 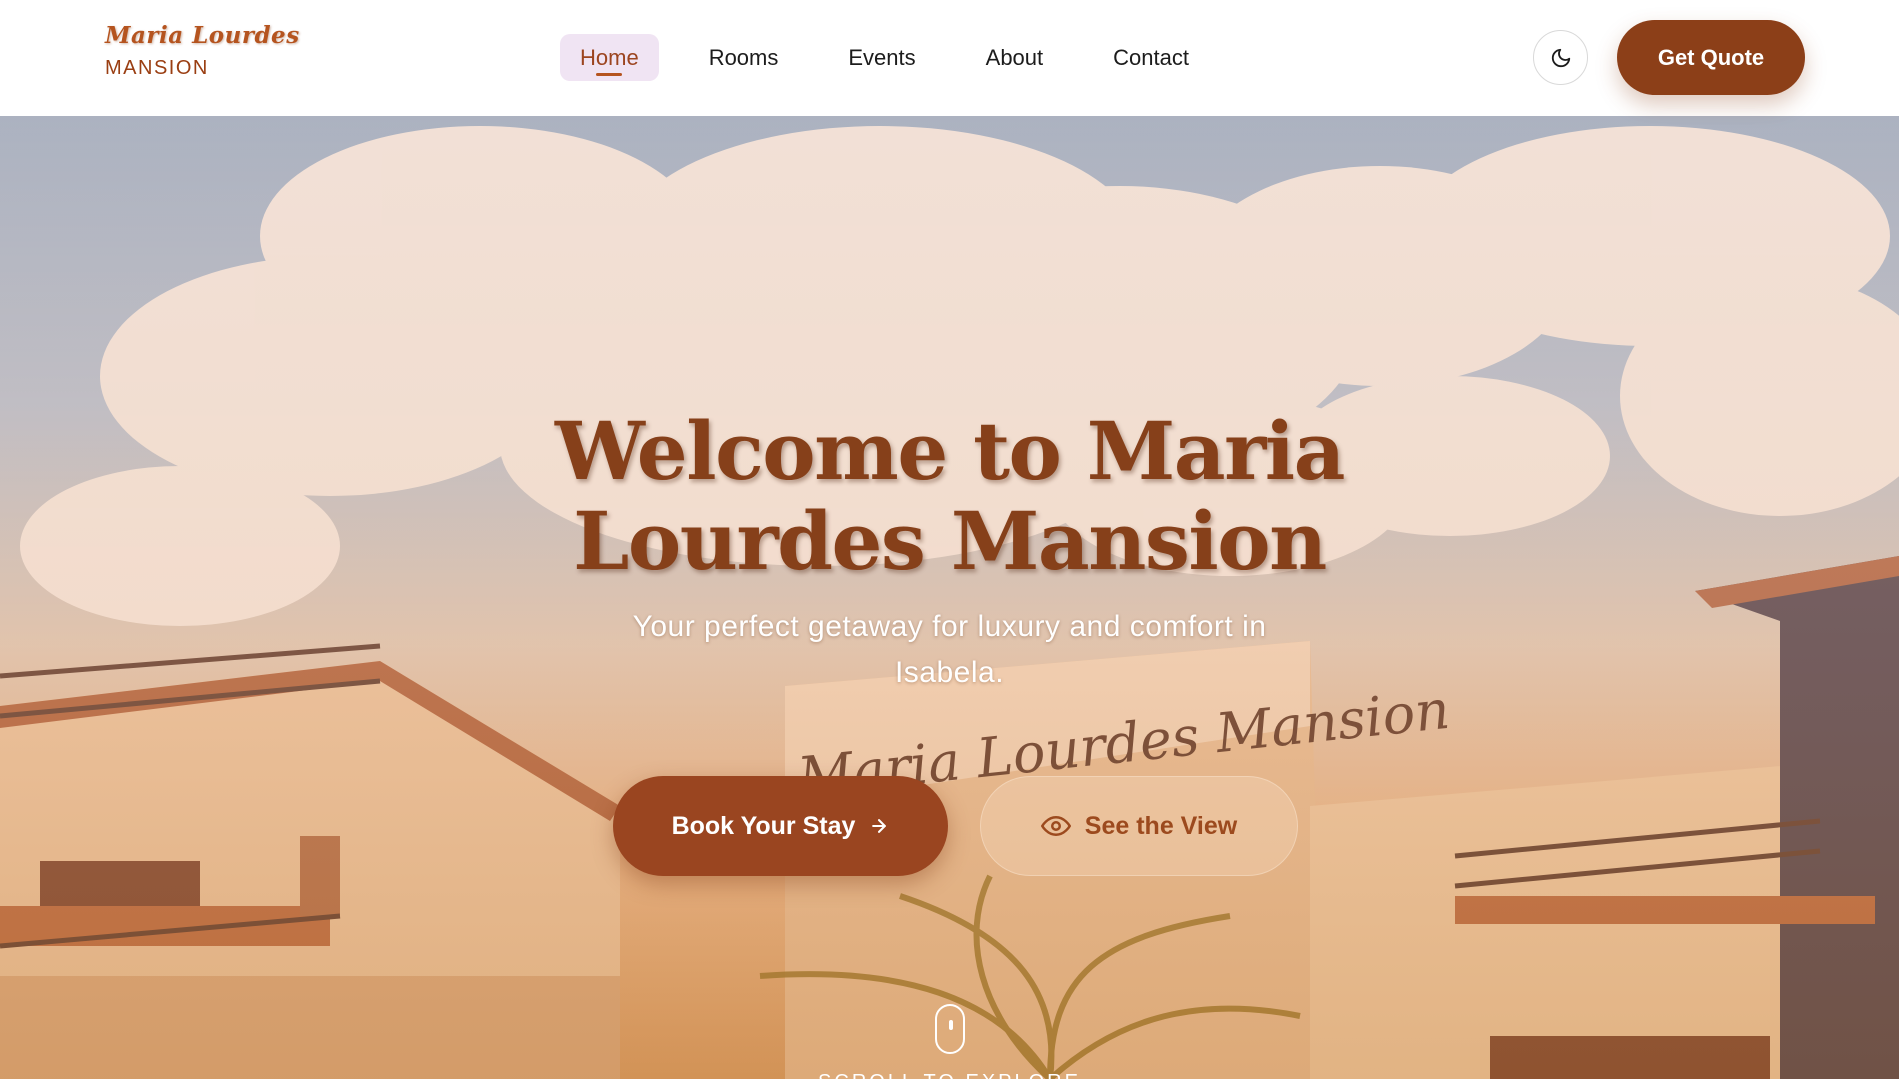 What do you see at coordinates (1055, 826) in the screenshot?
I see `eye-icon` at bounding box center [1055, 826].